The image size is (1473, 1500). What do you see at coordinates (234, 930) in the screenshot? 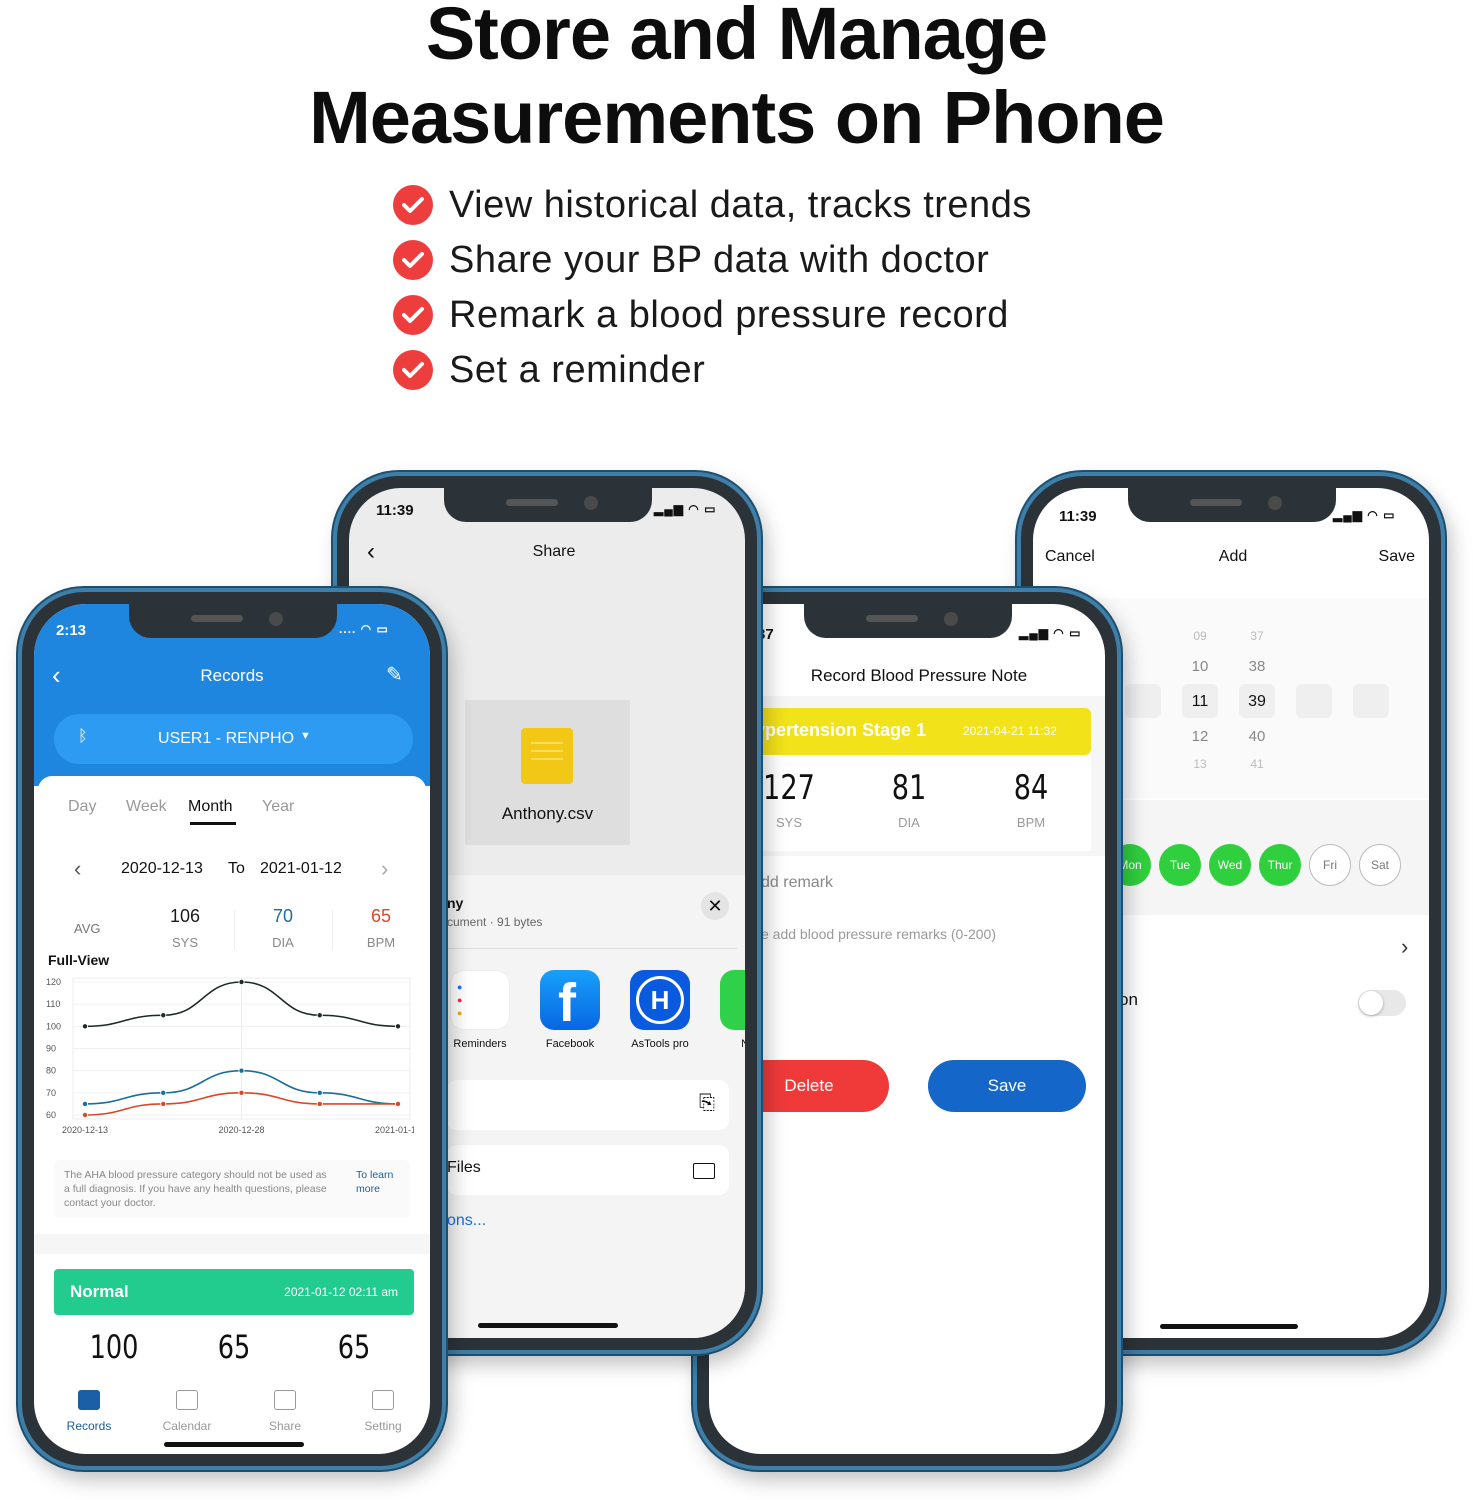
I see `divider` at bounding box center [234, 930].